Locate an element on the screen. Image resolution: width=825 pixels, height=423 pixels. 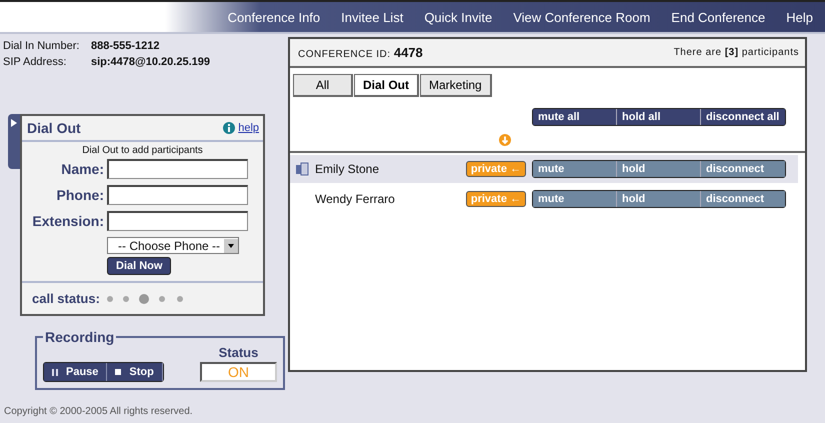
group-tab: Marketing is located at coordinates (456, 85).